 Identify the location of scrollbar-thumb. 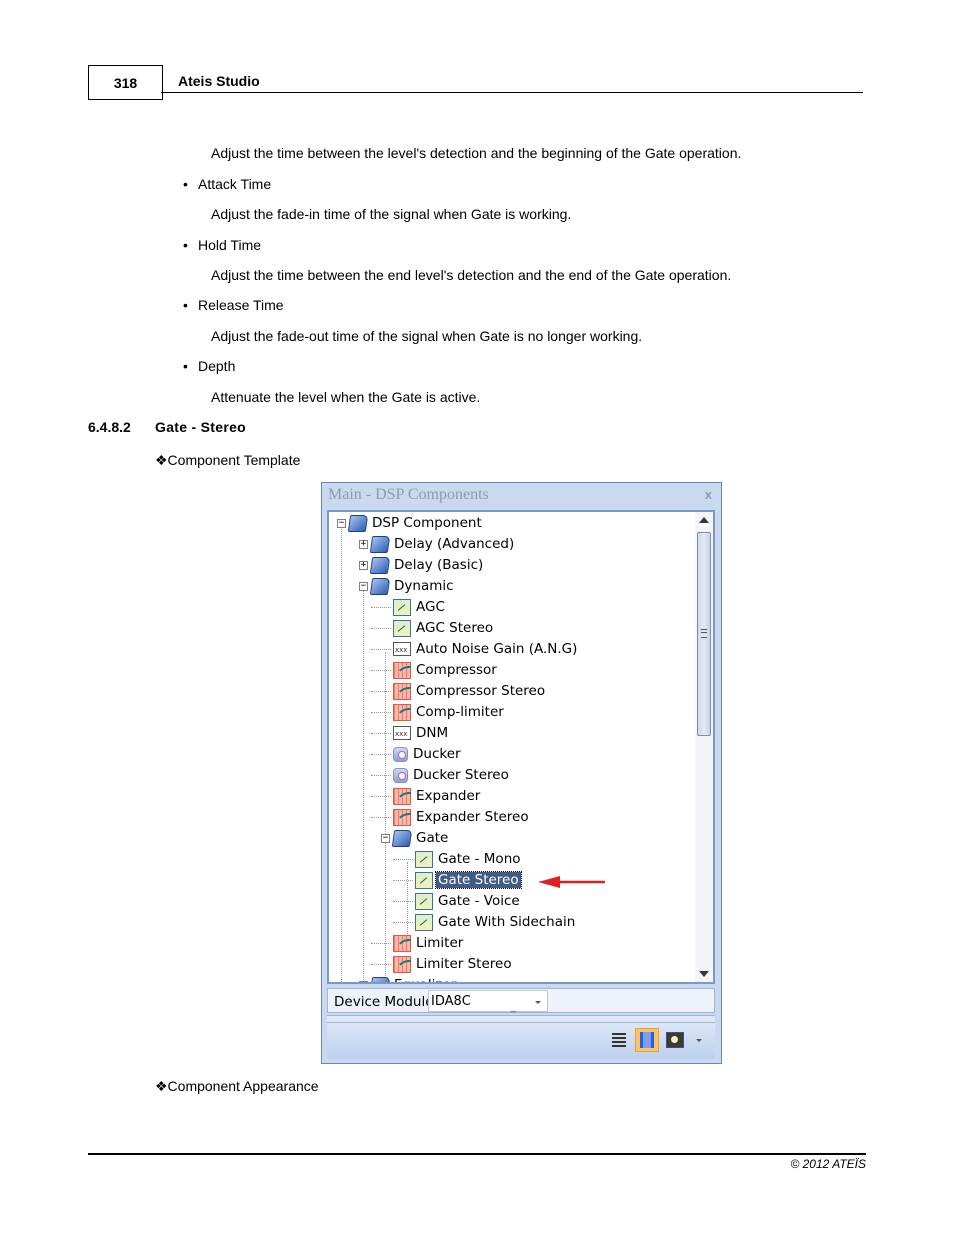
(704, 634).